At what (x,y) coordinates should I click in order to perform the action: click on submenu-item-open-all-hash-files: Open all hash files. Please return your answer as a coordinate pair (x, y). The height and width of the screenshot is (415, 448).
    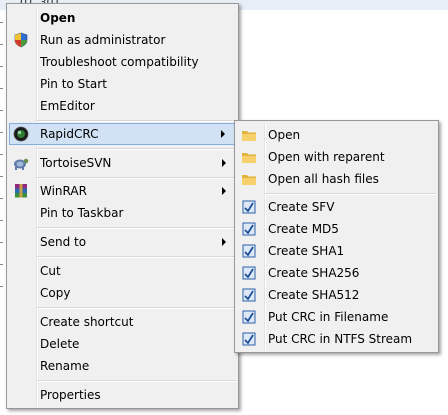
    Looking at the image, I should click on (336, 179).